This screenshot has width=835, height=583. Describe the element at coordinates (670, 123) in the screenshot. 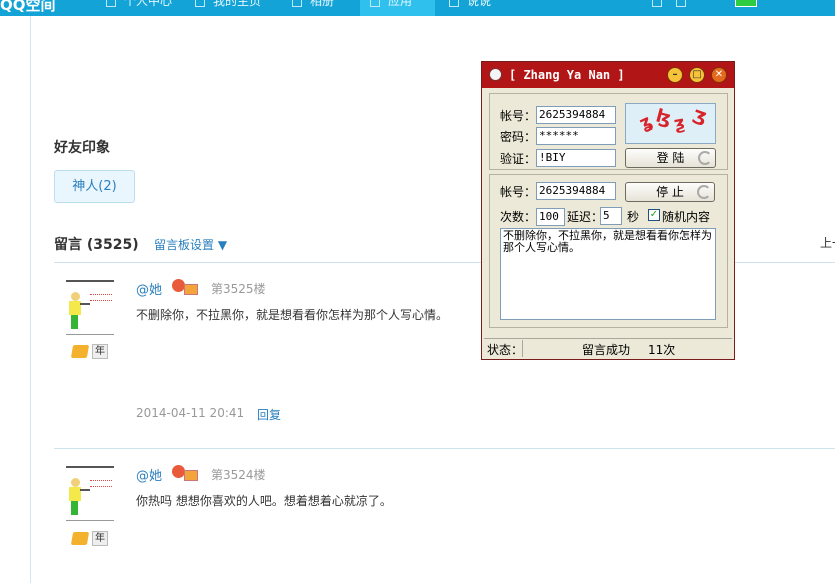

I see `captcha-image: ʓ ɮ ƺ Ʒ` at that location.